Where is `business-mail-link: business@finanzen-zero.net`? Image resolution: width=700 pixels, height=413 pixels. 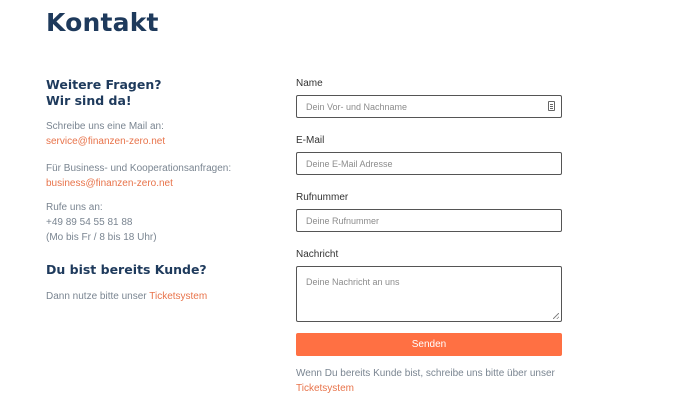 business-mail-link: business@finanzen-zero.net is located at coordinates (161, 183).